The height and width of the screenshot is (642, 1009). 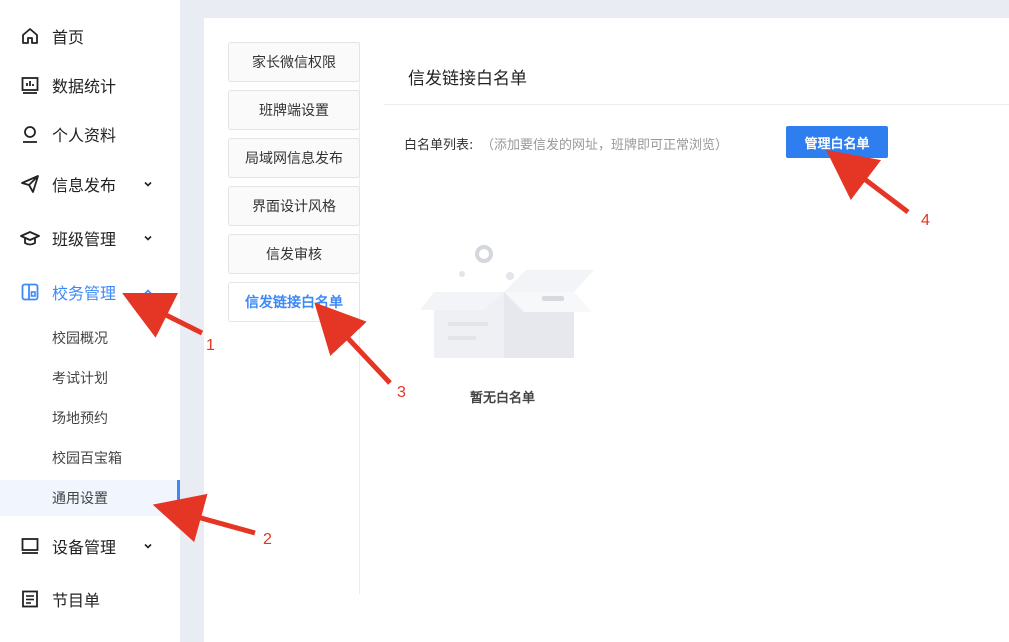 I want to click on sidebar-item-label: 节目单, so click(x=76, y=600).